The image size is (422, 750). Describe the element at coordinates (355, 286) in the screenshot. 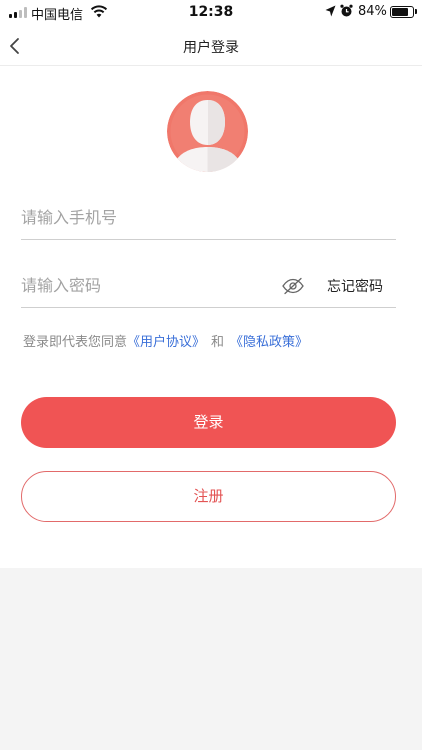

I see `forgot-password-link: 忘记密码` at that location.